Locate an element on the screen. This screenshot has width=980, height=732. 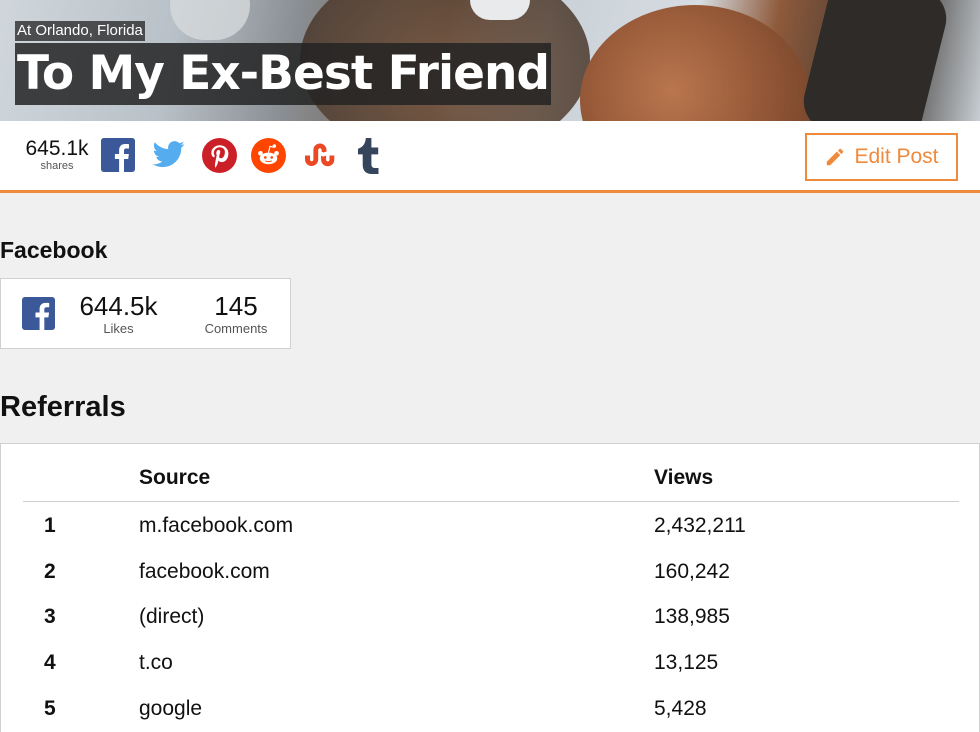
edit-post-button: Edit Post is located at coordinates (881, 157).